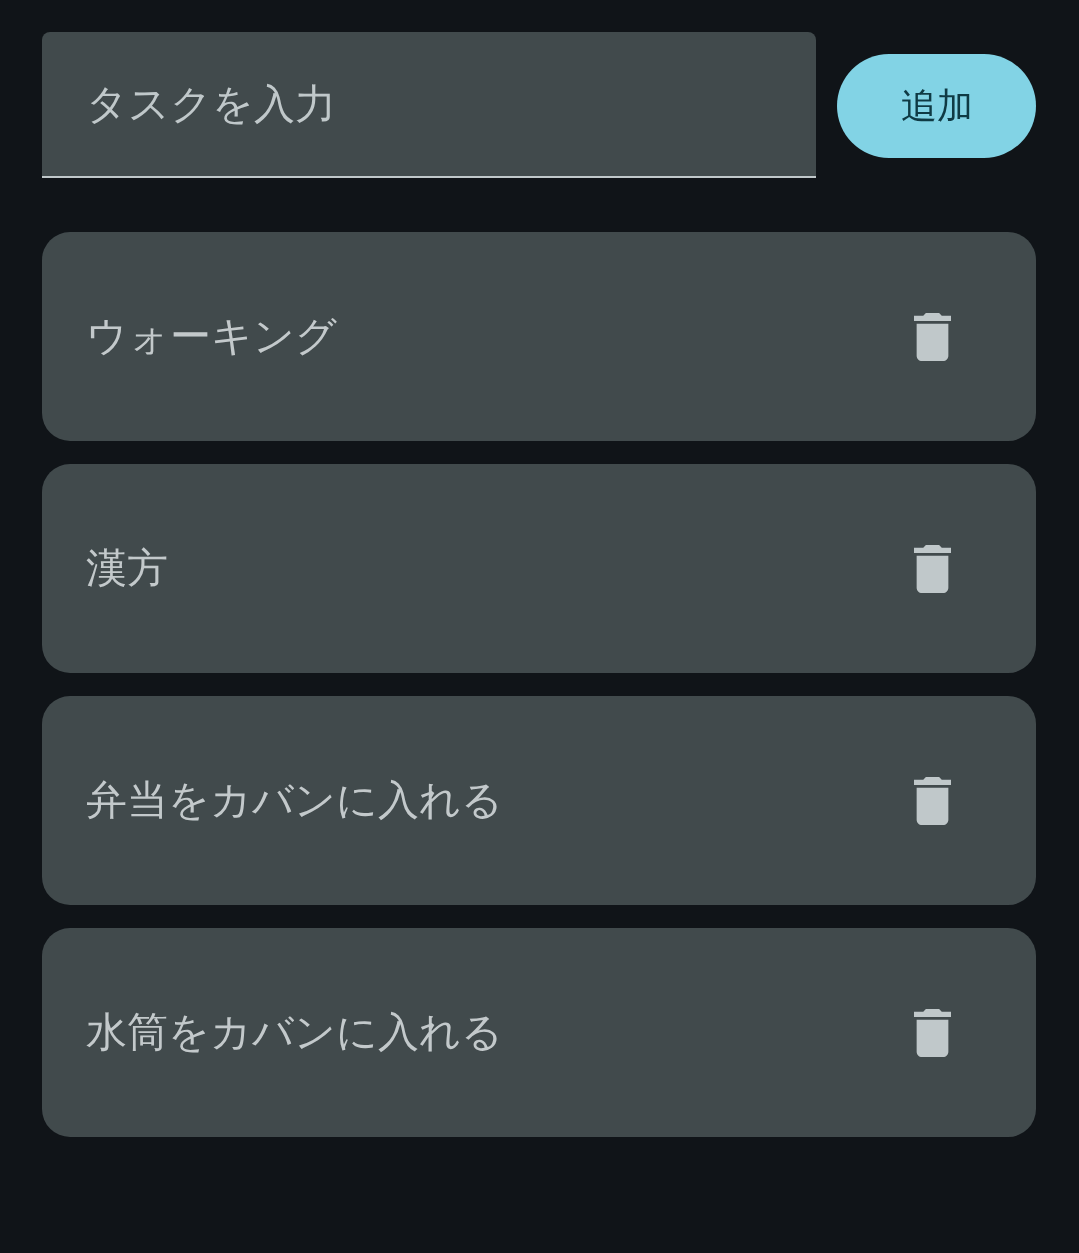  What do you see at coordinates (127, 568) in the screenshot?
I see `task-text: 漢方` at bounding box center [127, 568].